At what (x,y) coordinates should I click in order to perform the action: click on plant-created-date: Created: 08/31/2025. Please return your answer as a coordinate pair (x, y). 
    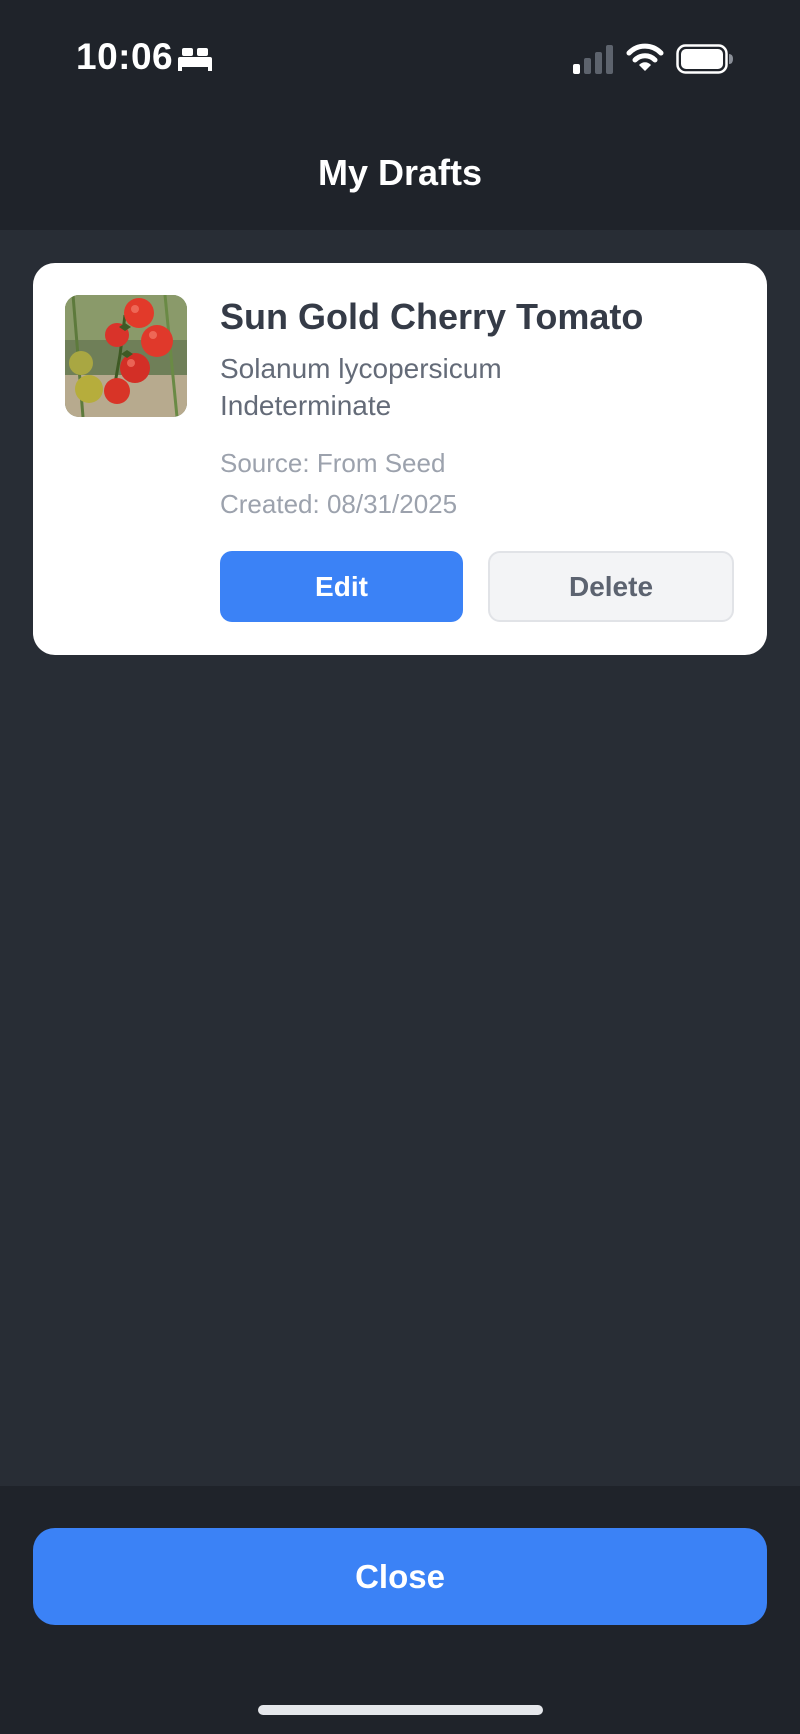
    Looking at the image, I should click on (339, 504).